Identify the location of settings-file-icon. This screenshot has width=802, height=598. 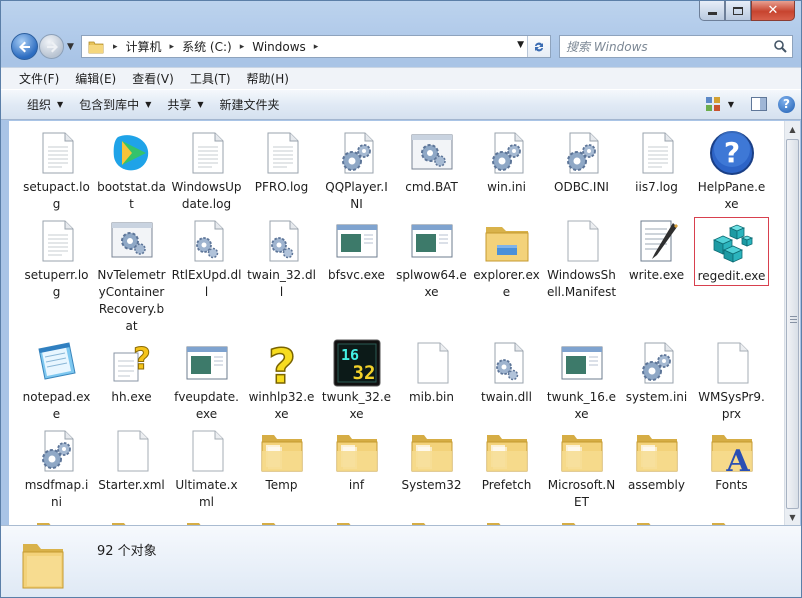
(357, 153).